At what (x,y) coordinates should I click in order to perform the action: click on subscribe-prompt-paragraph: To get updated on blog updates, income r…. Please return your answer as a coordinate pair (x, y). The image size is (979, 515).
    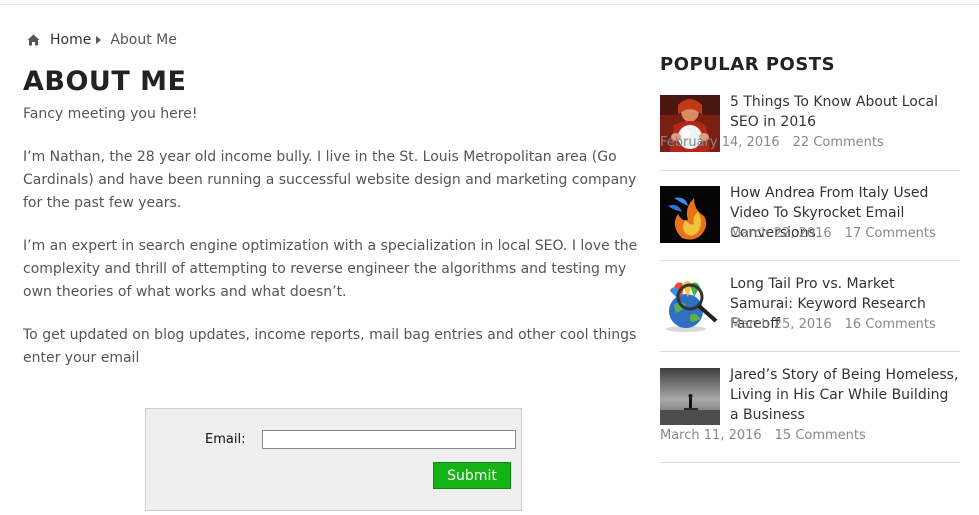
    Looking at the image, I should click on (330, 346).